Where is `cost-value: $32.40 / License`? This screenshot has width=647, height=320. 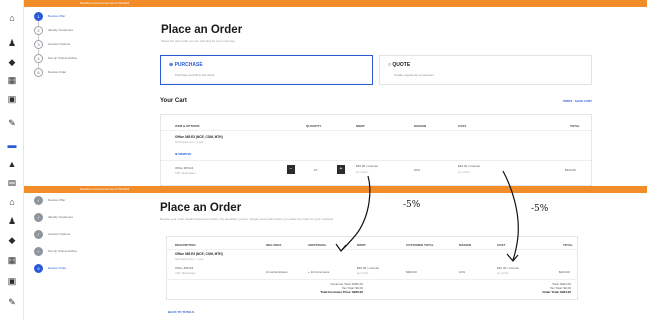 cost-value: $32.40 / License is located at coordinates (508, 268).